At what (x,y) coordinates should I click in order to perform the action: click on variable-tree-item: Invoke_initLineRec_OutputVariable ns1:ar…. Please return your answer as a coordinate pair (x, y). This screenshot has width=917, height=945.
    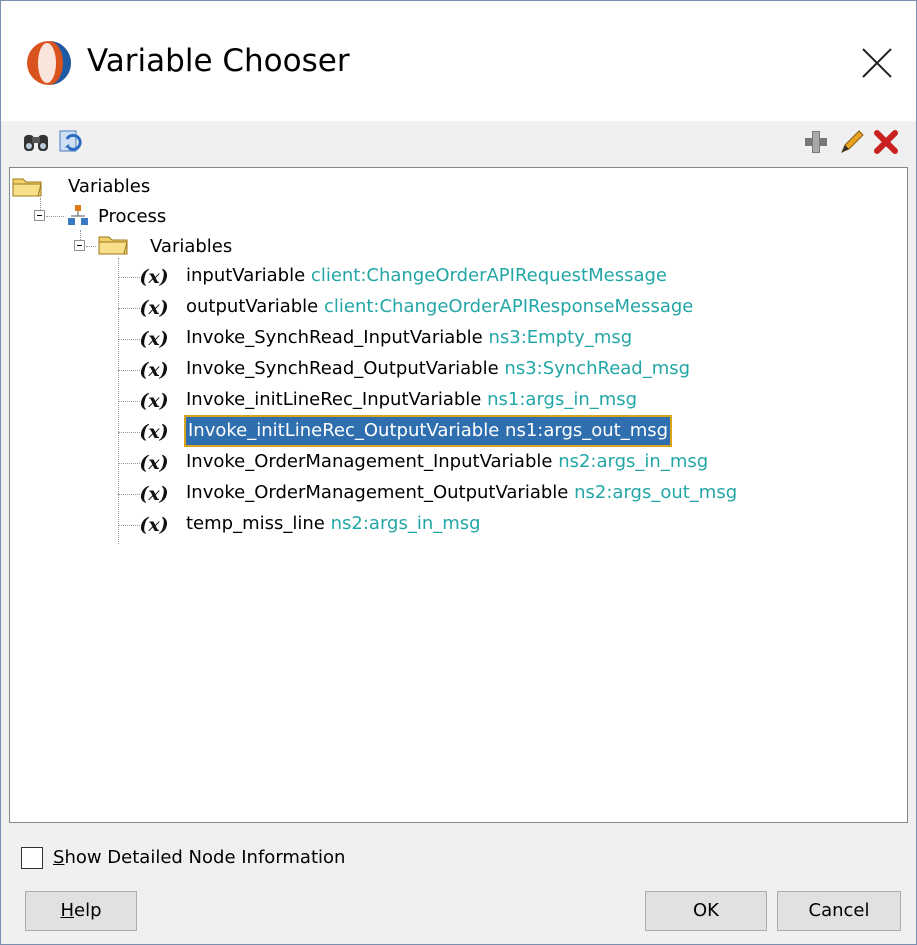
    Looking at the image, I should click on (428, 431).